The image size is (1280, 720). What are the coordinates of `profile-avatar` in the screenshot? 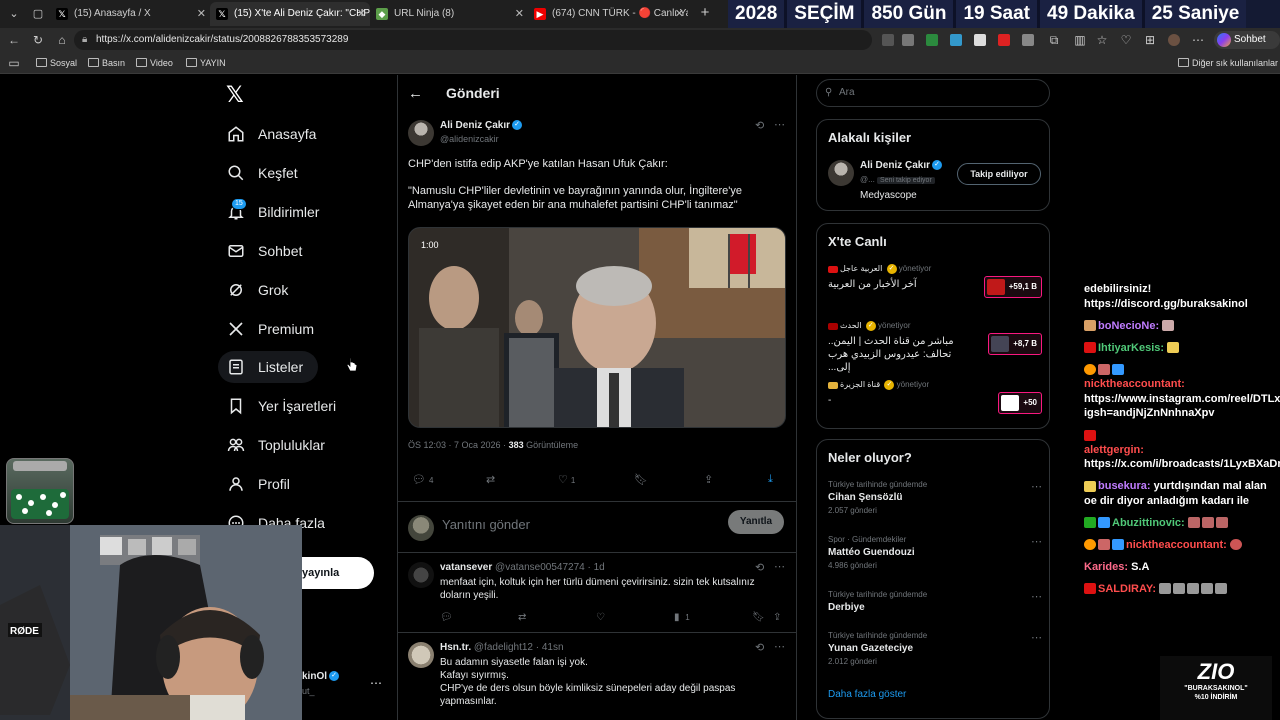 It's located at (1174, 40).